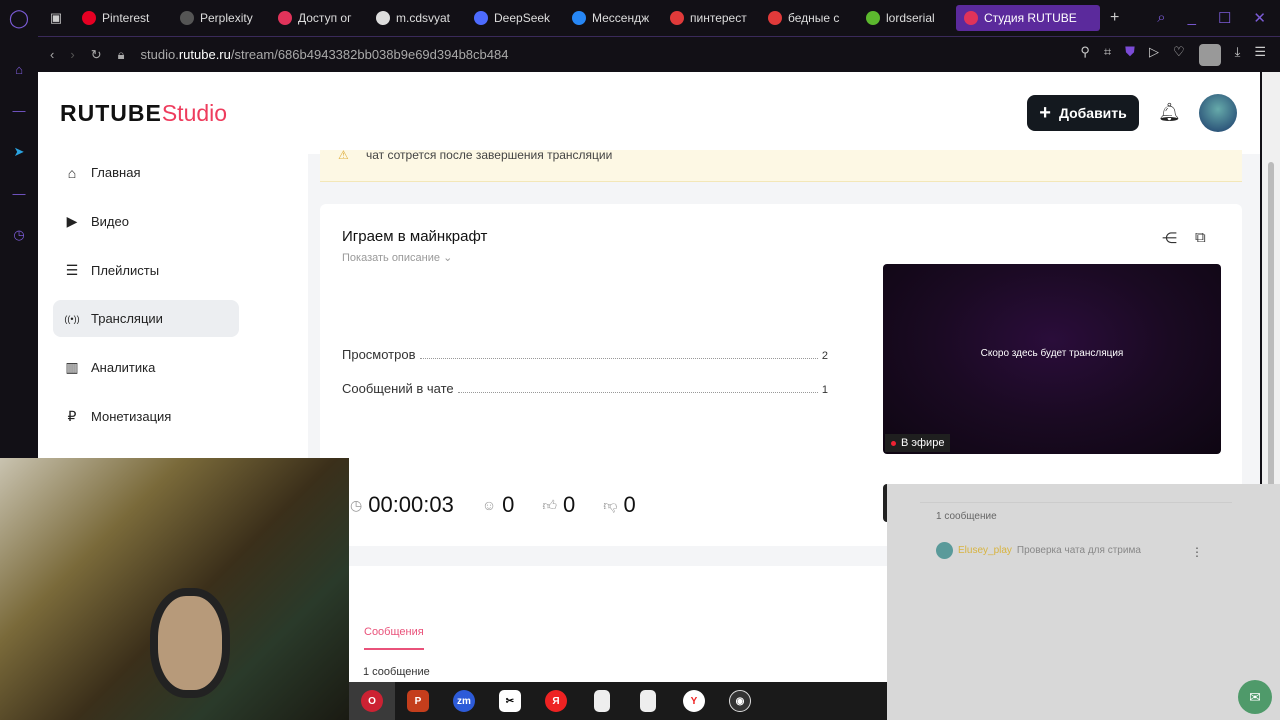  Describe the element at coordinates (610, 504) in the screenshot. I see `dislike-icon: 👎︎` at that location.